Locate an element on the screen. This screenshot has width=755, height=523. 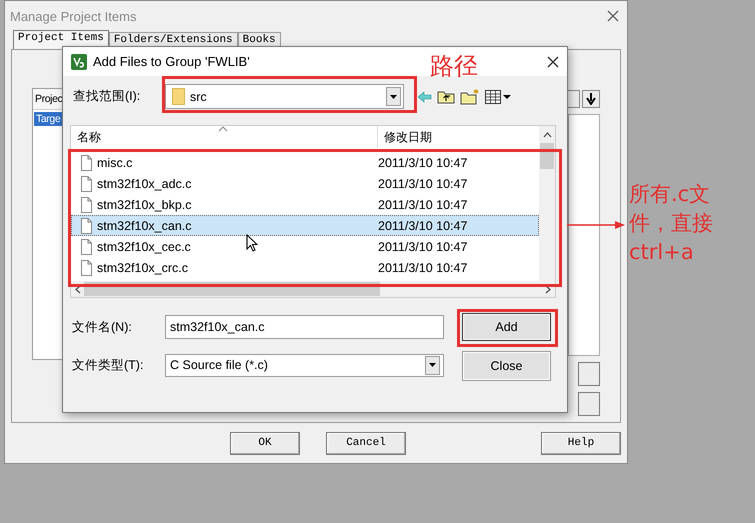
column-header: Projec is located at coordinates (48, 99).